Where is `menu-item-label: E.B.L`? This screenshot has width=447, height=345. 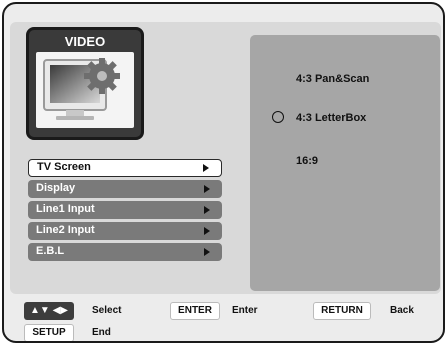 menu-item-label: E.B.L is located at coordinates (50, 251).